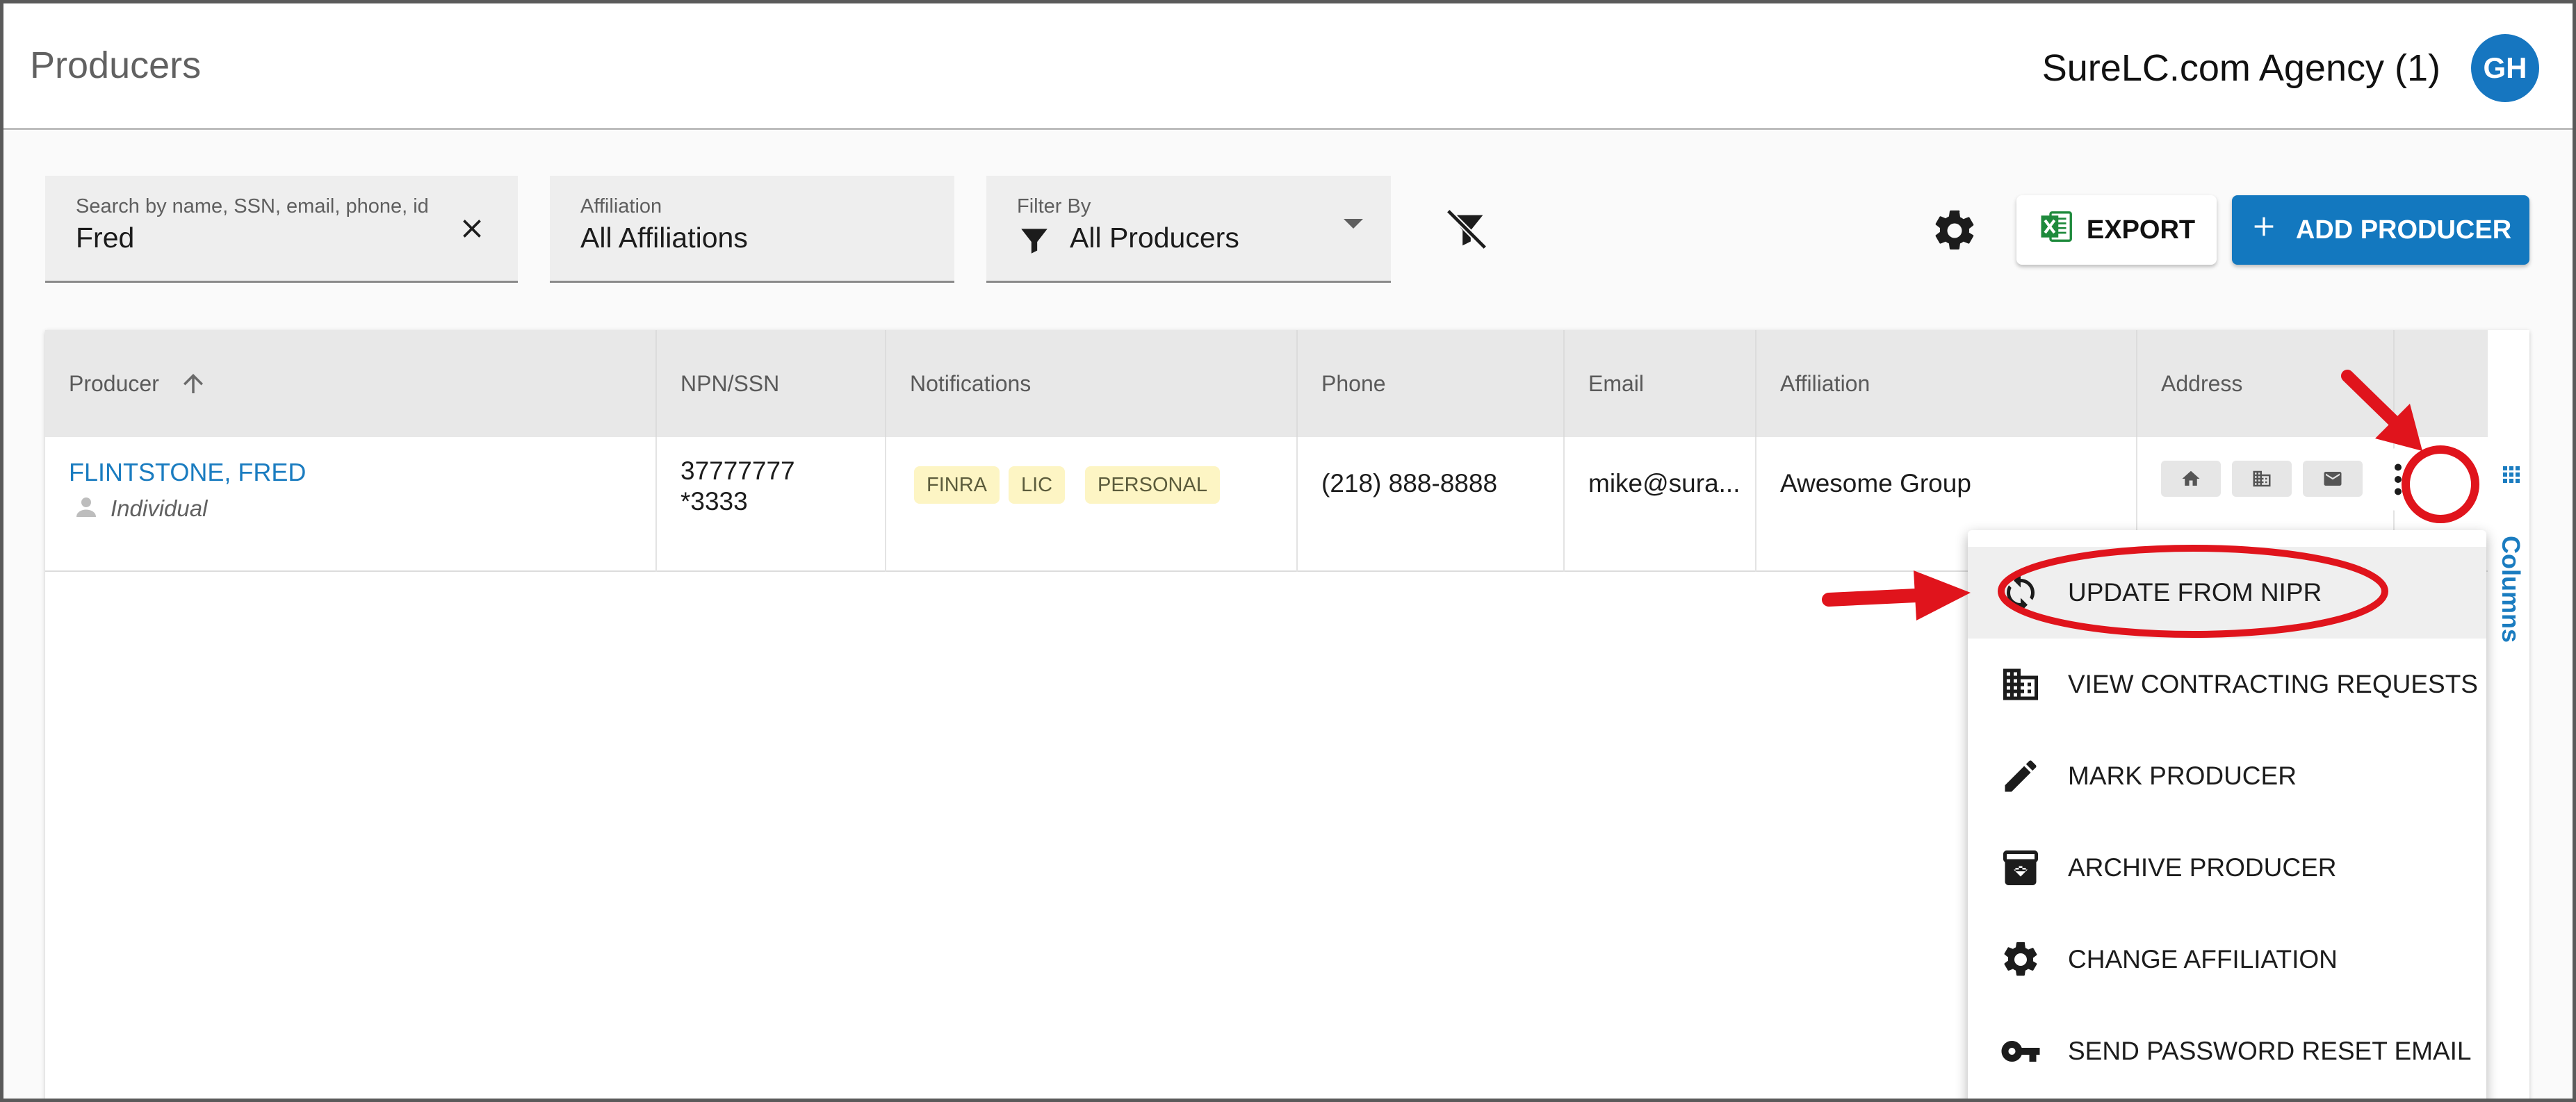 This screenshot has height=1102, width=2576. I want to click on annotation-overlay, so click(2150, 504).